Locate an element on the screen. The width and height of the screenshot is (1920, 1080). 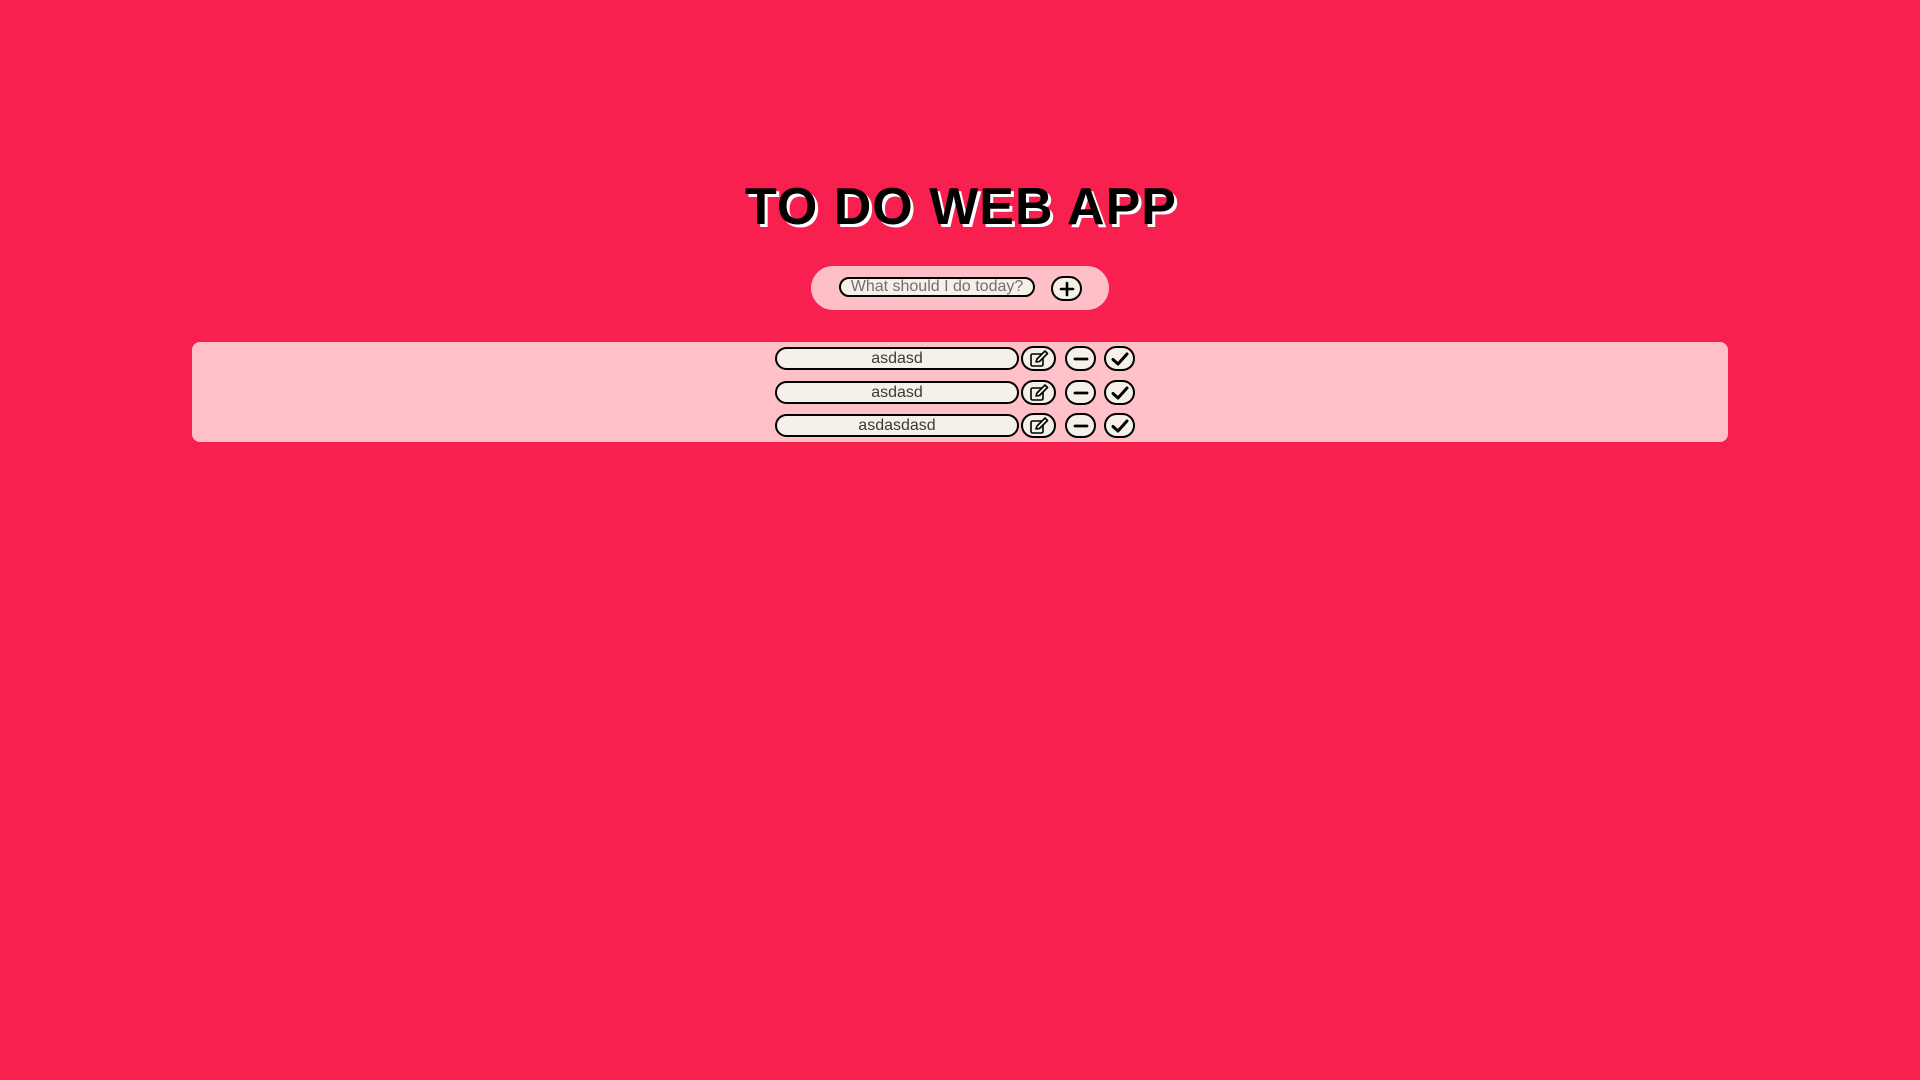
new-todo-input is located at coordinates (937, 287).